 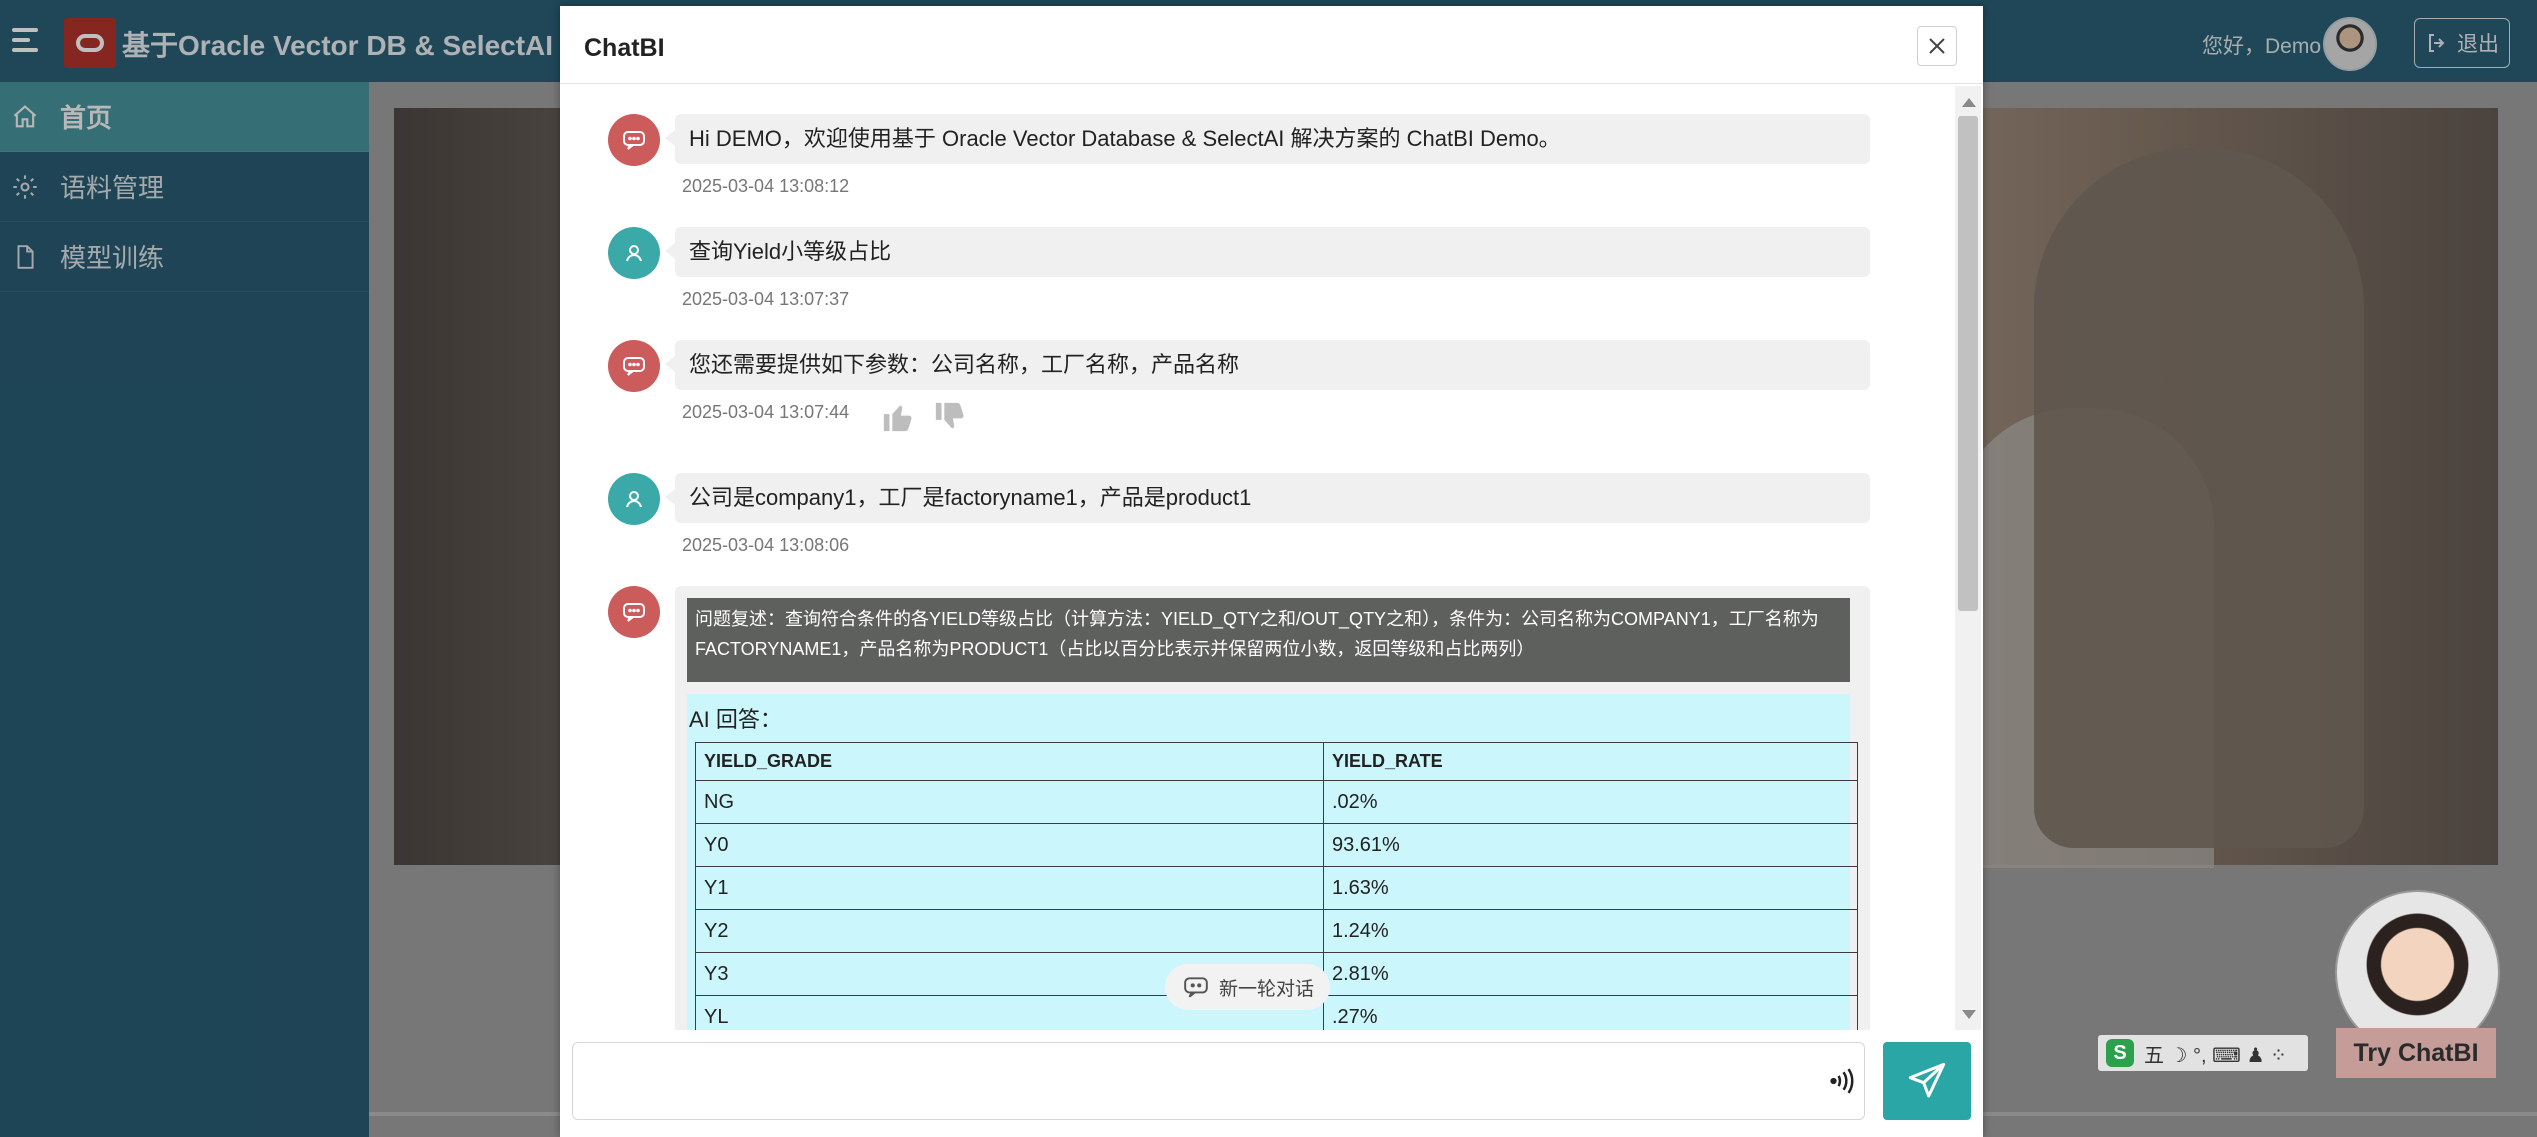 I want to click on table-header-row: YIELD_GRADE YIELD_RATE, so click(x=1276, y=761).